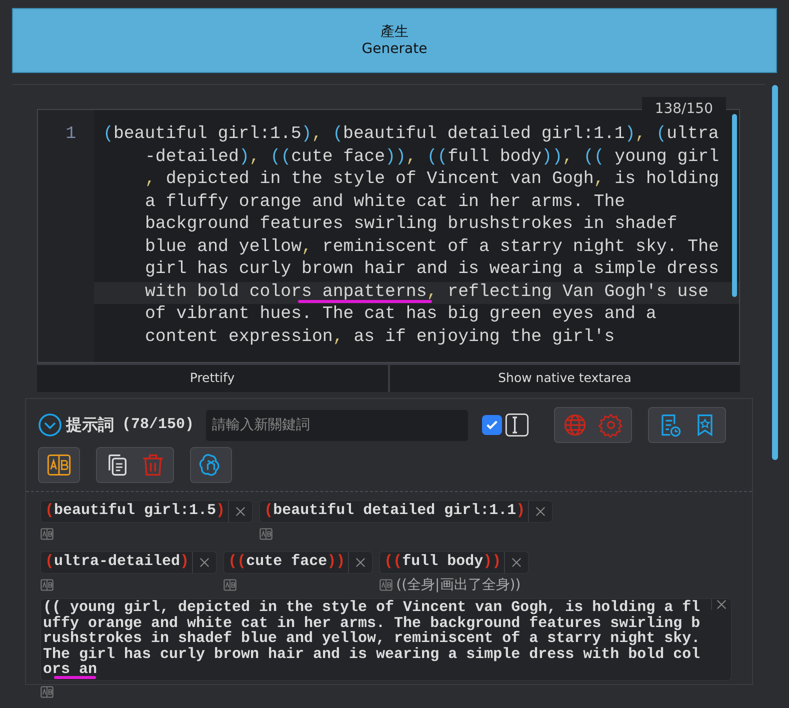 This screenshot has height=708, width=789. Describe the element at coordinates (66, 236) in the screenshot. I see `line-number: 1` at that location.